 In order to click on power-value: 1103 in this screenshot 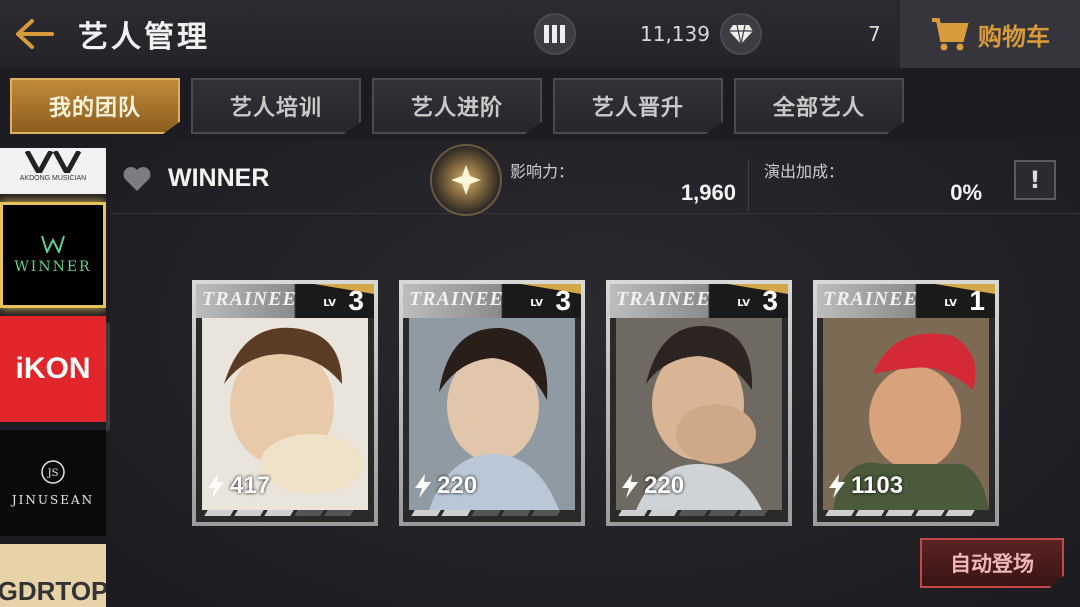, I will do `click(877, 485)`.